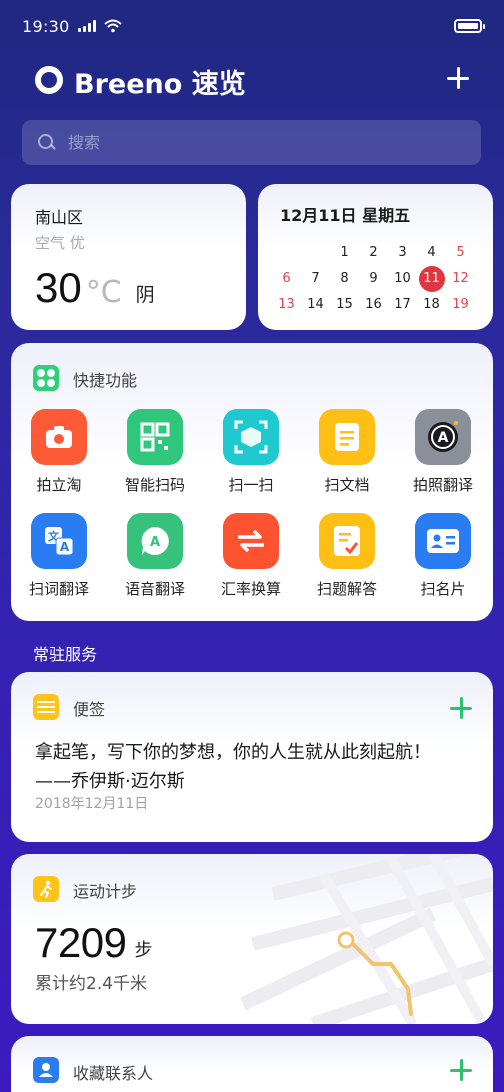 This screenshot has width=504, height=1092. Describe the element at coordinates (460, 305) in the screenshot. I see `calendar-day: 19` at that location.